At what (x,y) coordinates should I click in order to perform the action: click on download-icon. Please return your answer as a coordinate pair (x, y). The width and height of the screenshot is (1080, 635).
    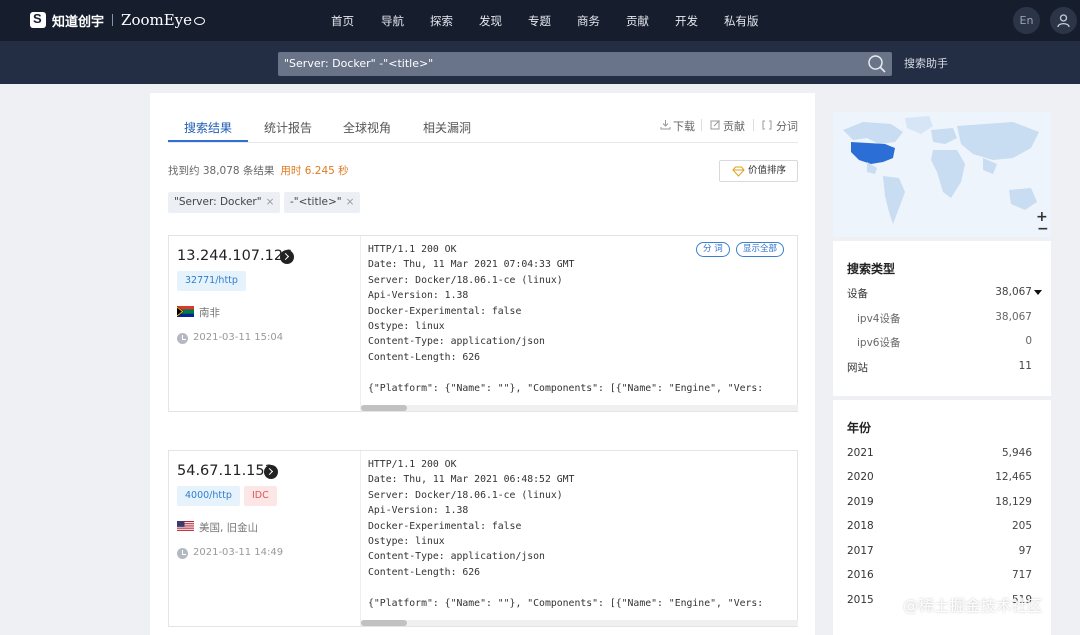
    Looking at the image, I should click on (665, 125).